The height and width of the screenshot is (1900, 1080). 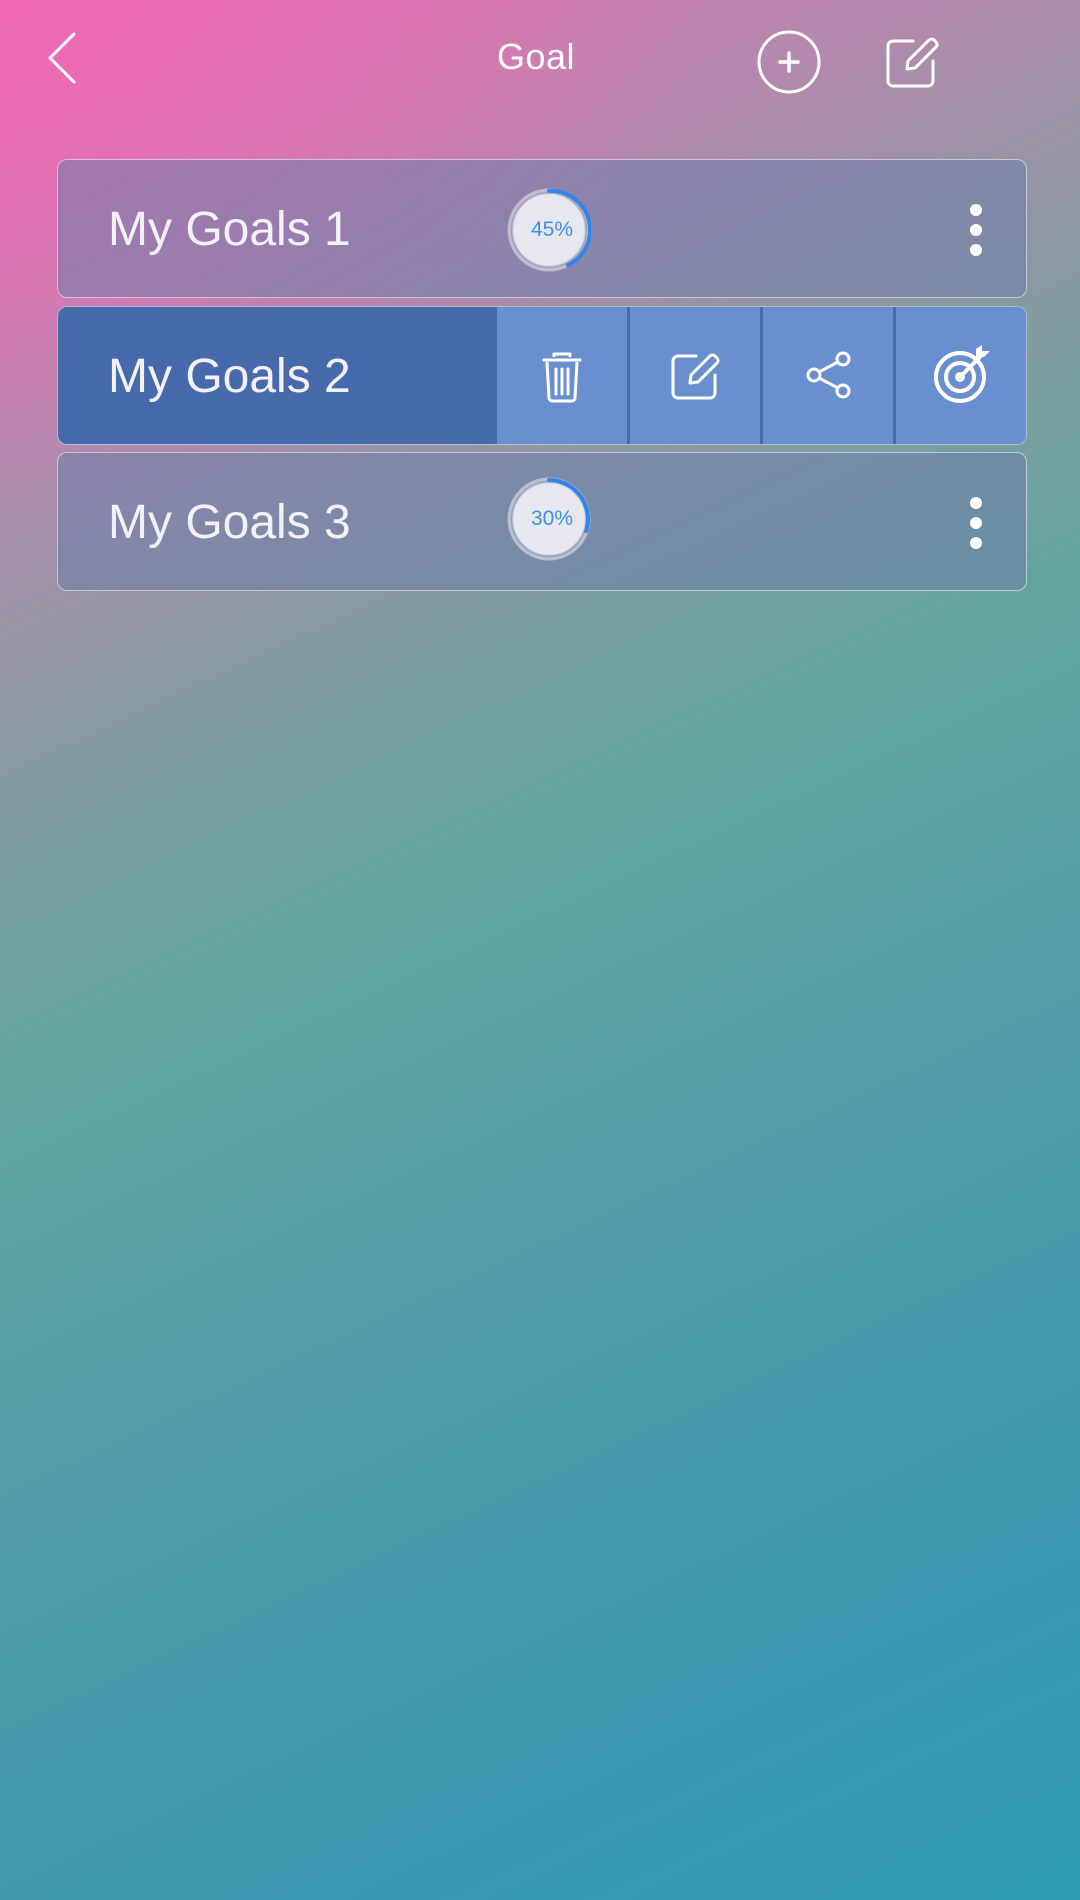 I want to click on set-target-button, so click(x=961, y=375).